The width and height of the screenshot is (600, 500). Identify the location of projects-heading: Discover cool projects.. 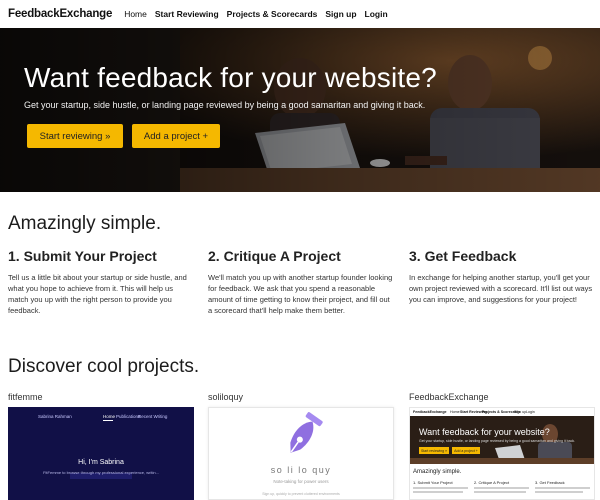
(104, 366).